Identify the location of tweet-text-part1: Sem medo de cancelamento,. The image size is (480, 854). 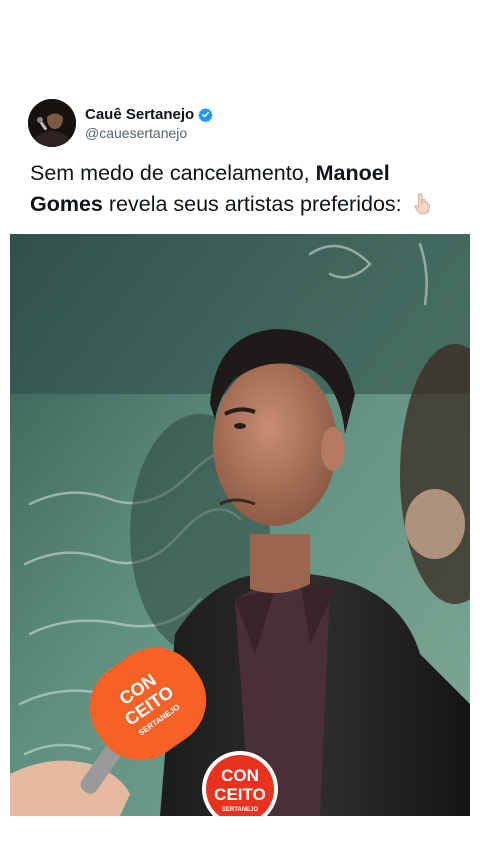
(173, 173).